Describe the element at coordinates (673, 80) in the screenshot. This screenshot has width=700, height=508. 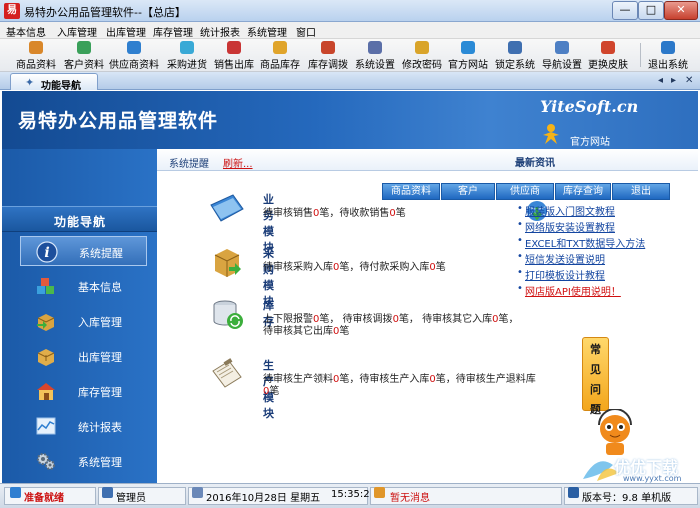
I see `tab-scroll-right-button: ▸` at that location.